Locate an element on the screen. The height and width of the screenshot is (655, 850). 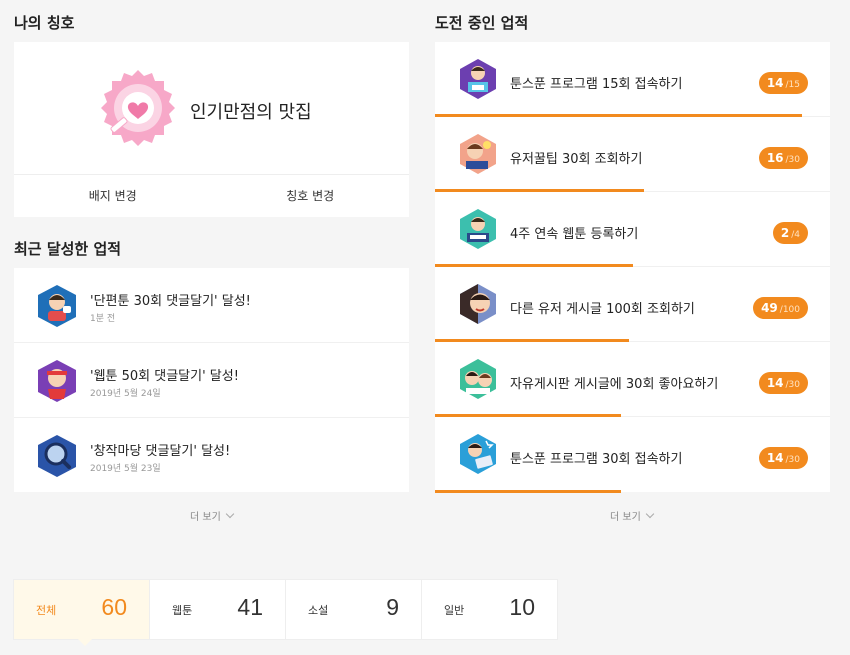
tab-label: 소설 is located at coordinates (318, 610).